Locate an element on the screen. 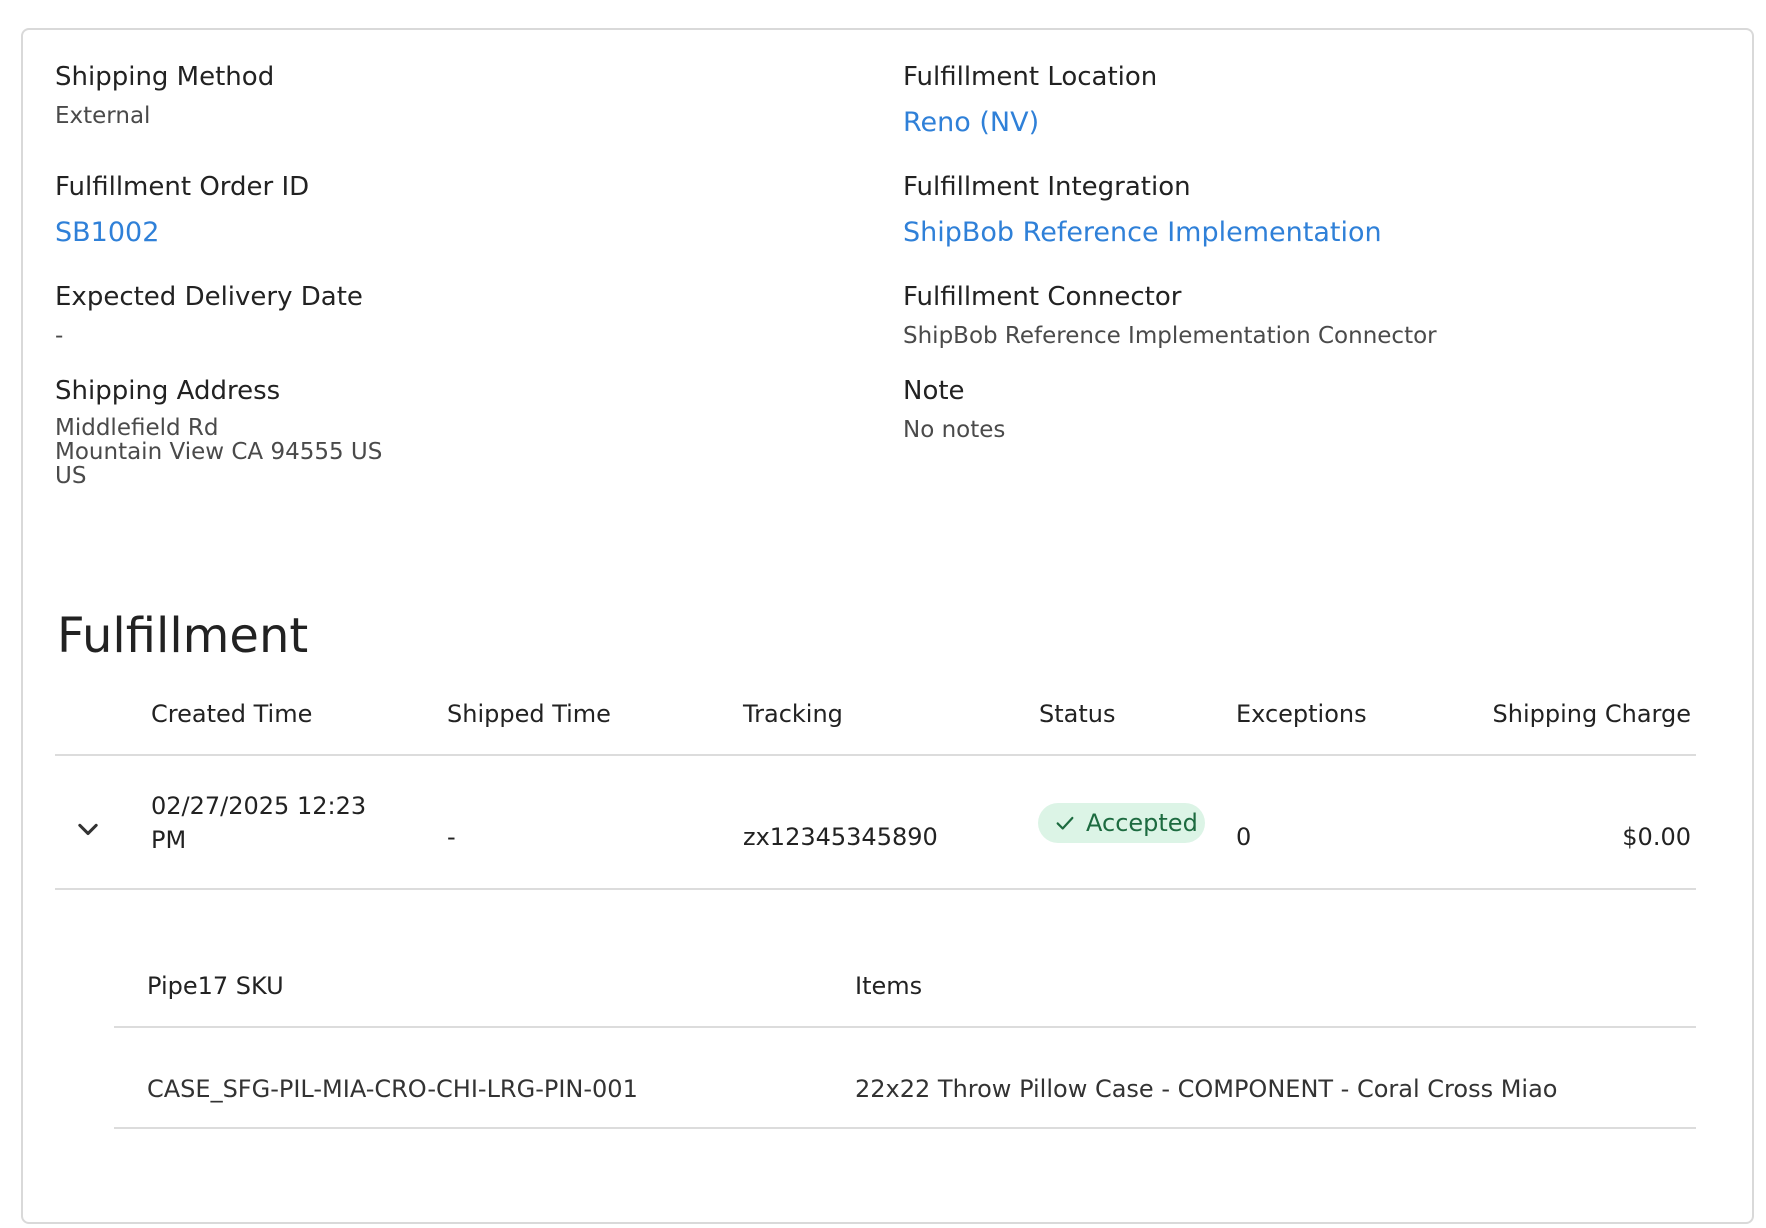 Image resolution: width=1766 pixels, height=1228 pixels. check-icon is located at coordinates (1065, 823).